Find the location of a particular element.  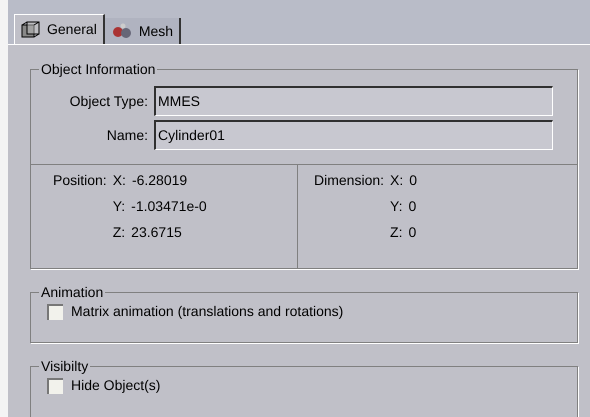

tab: General is located at coordinates (59, 29).